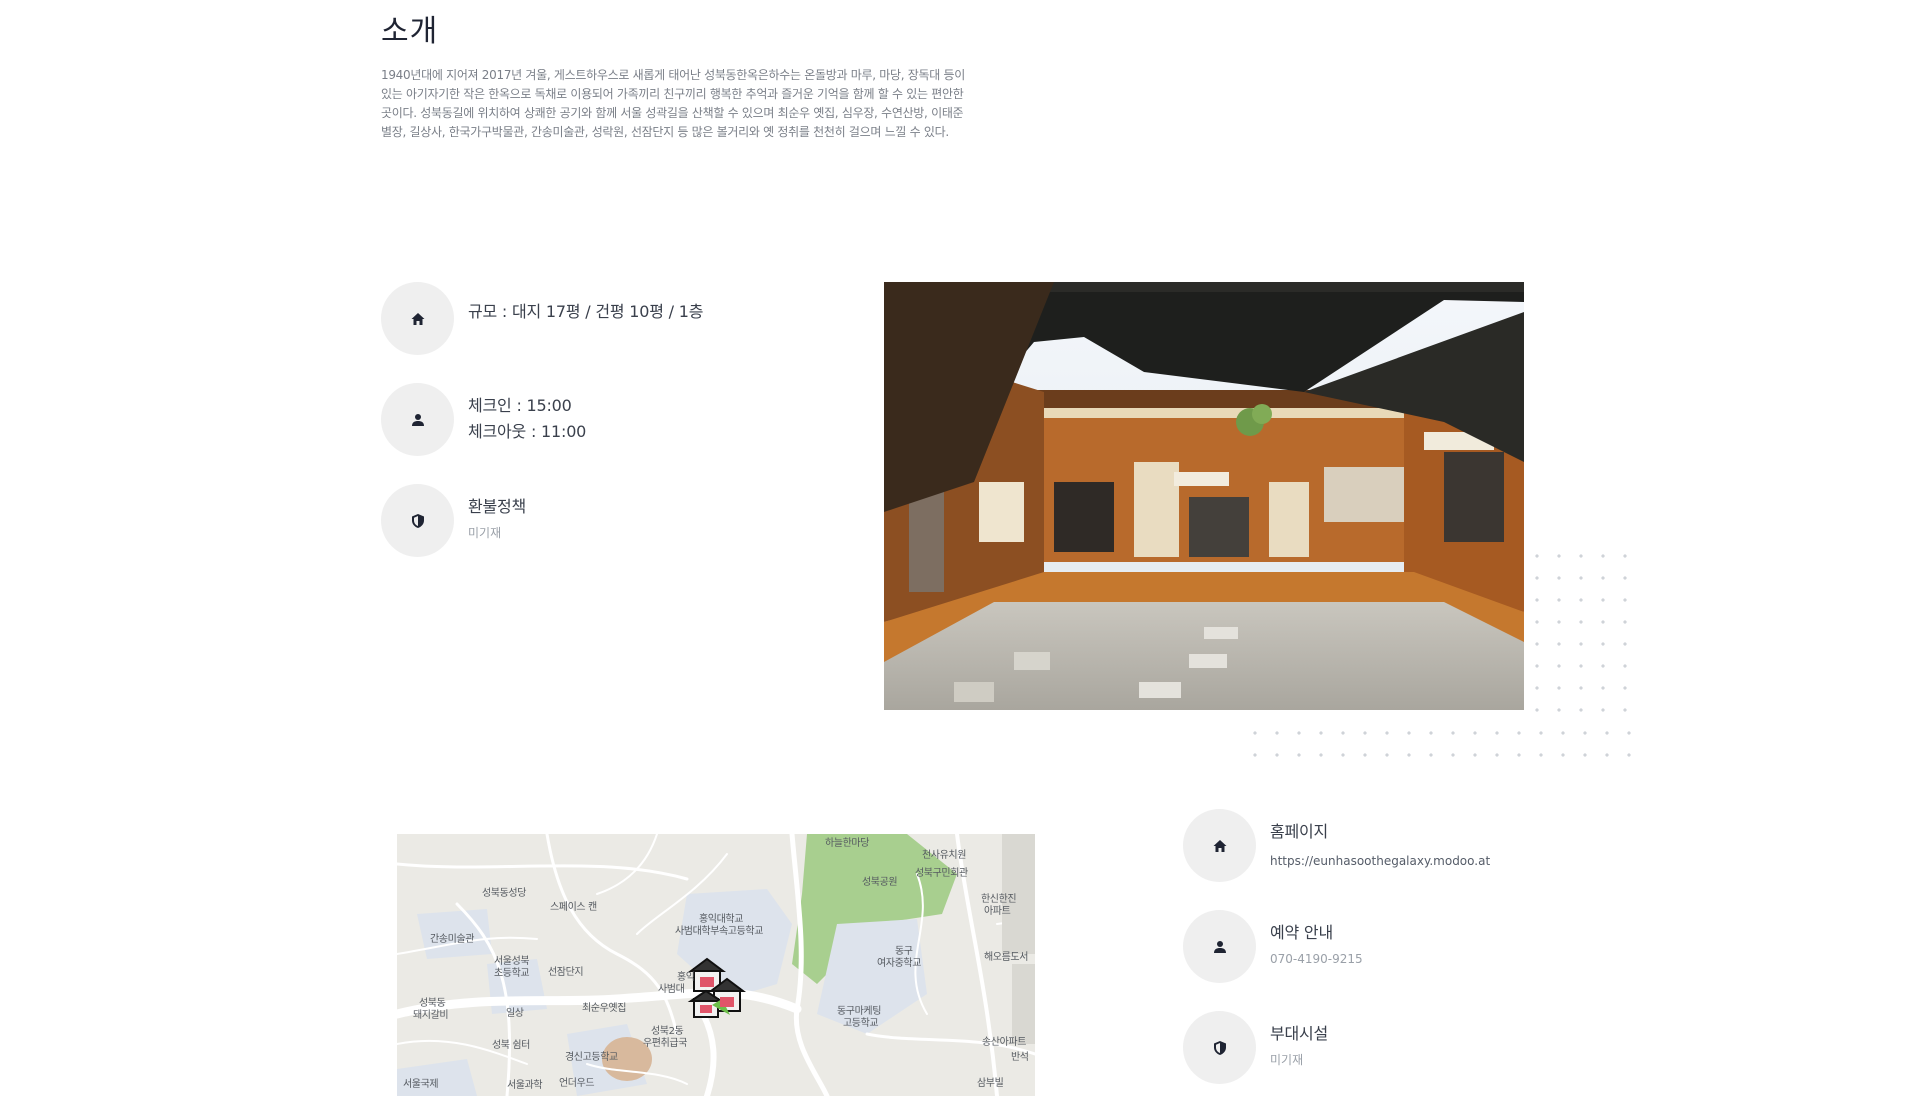  What do you see at coordinates (485, 533) in the screenshot?
I see `refund-value: 미기재` at bounding box center [485, 533].